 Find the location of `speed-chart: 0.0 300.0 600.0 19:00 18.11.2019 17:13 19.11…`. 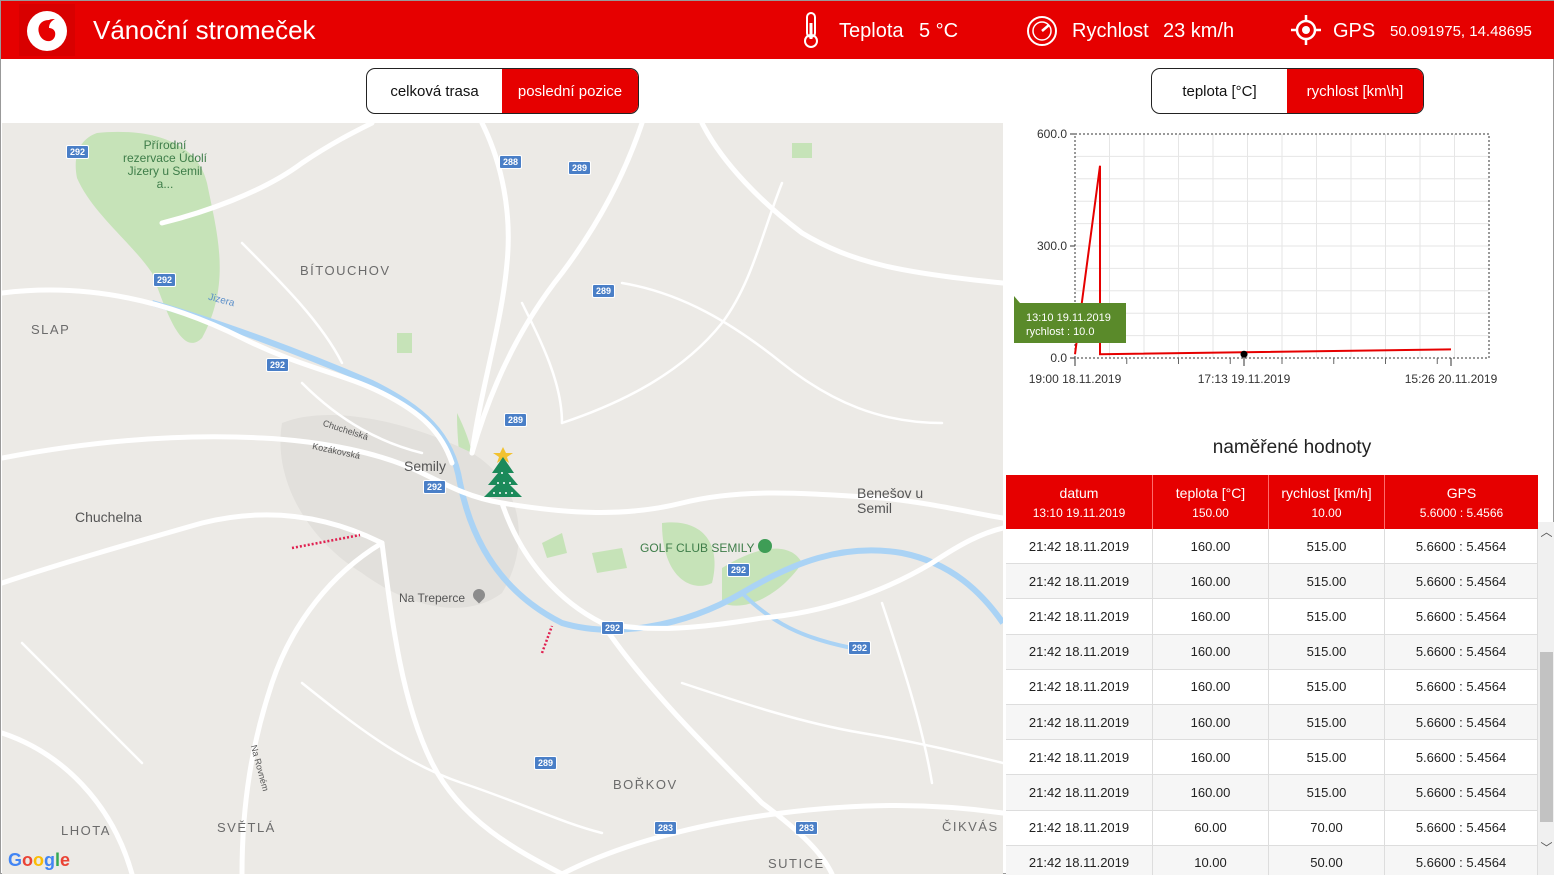

speed-chart: 0.0 300.0 600.0 19:00 18.11.2019 17:13 19.11… is located at coordinates (1280, 258).